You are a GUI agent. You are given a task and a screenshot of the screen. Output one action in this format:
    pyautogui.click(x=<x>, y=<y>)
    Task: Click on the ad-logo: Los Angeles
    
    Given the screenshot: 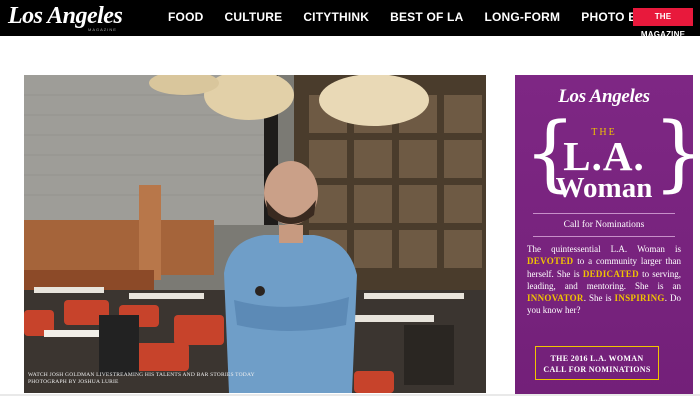 What is the action you would take?
    pyautogui.click(x=604, y=96)
    